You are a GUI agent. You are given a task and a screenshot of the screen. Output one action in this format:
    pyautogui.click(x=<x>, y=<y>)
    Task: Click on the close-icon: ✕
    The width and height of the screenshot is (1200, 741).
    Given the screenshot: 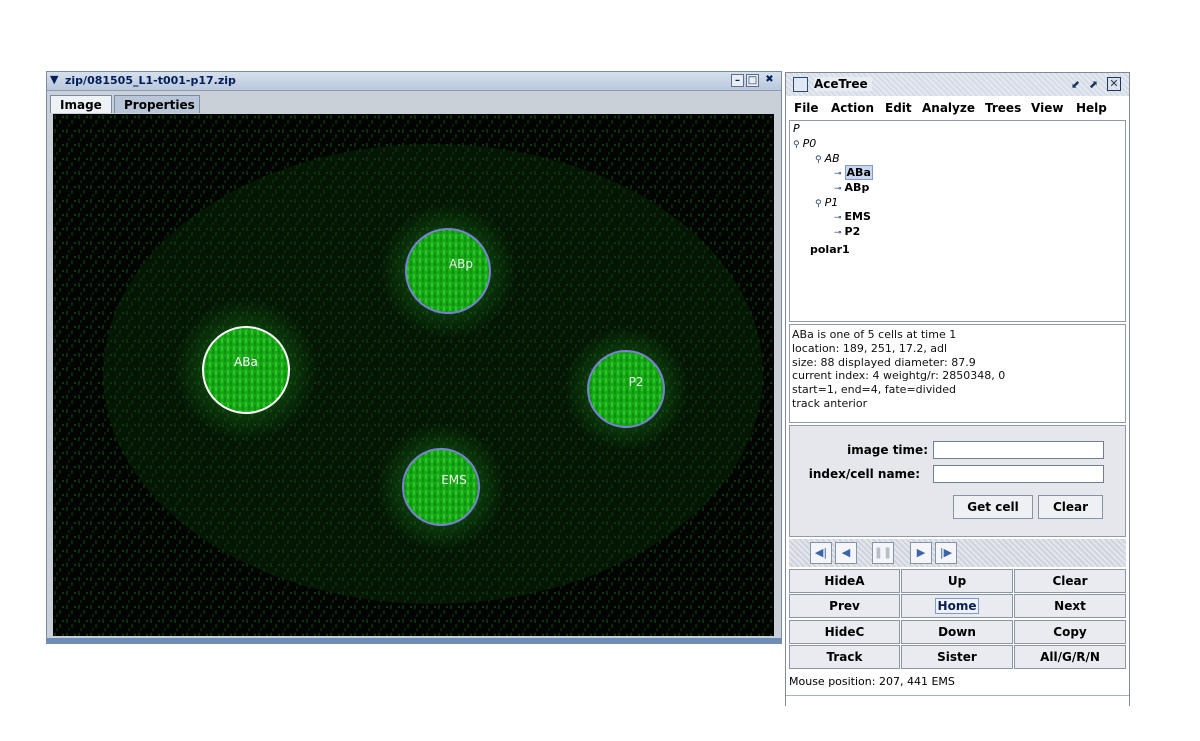 What is the action you would take?
    pyautogui.click(x=1114, y=84)
    